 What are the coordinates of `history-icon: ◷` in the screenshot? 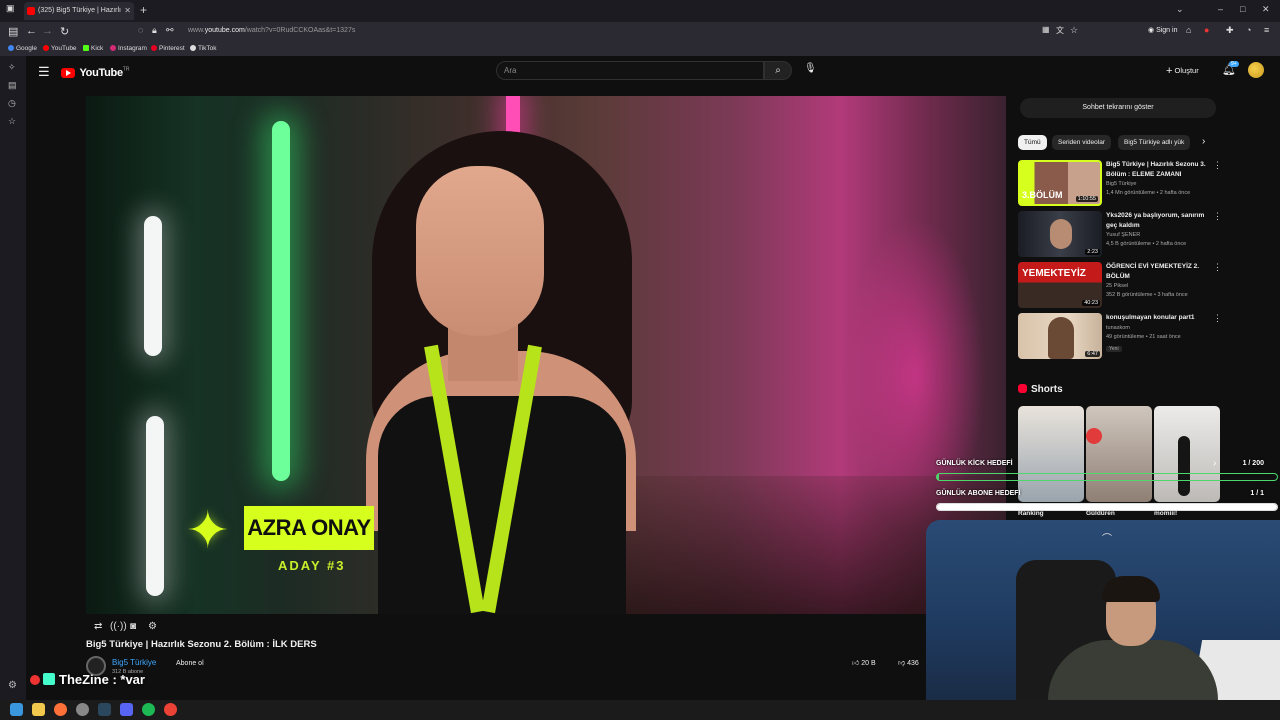 It's located at (12, 103).